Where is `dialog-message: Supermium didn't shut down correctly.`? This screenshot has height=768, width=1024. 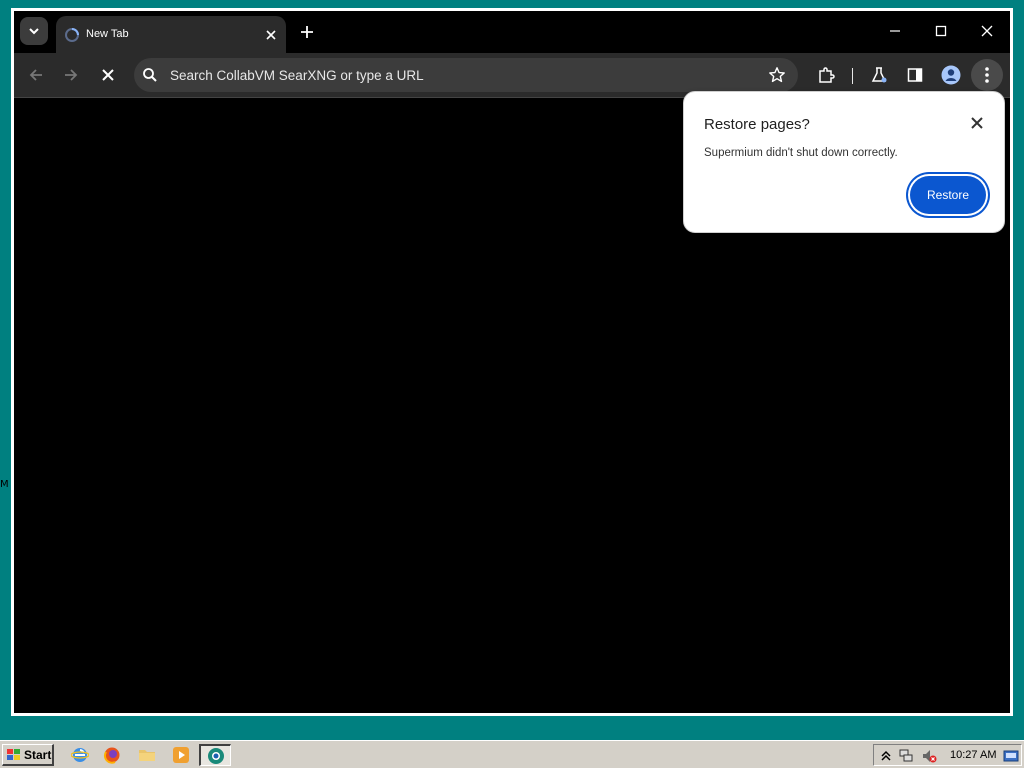 dialog-message: Supermium didn't shut down correctly. is located at coordinates (801, 153).